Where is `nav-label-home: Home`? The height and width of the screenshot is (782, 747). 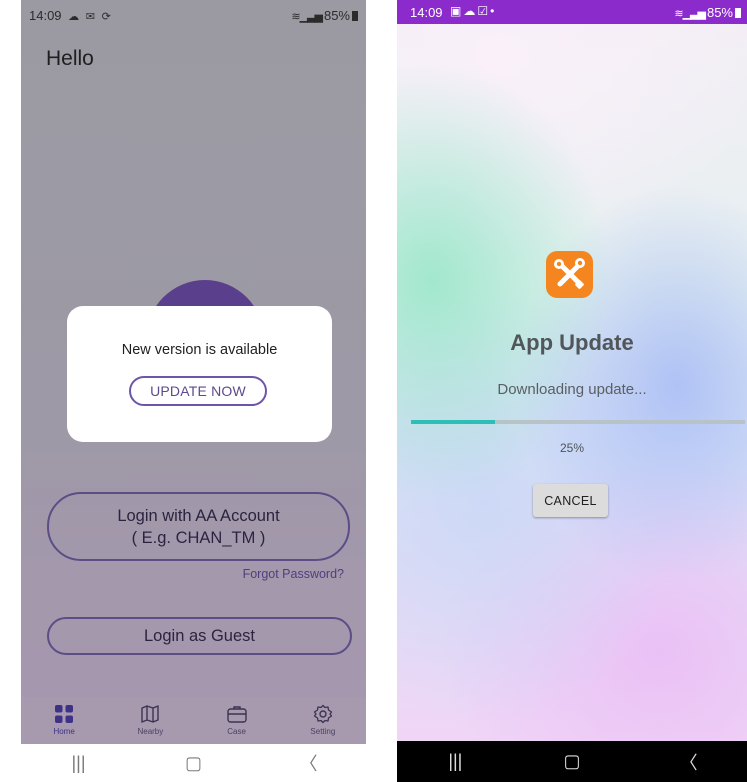 nav-label-home: Home is located at coordinates (64, 731).